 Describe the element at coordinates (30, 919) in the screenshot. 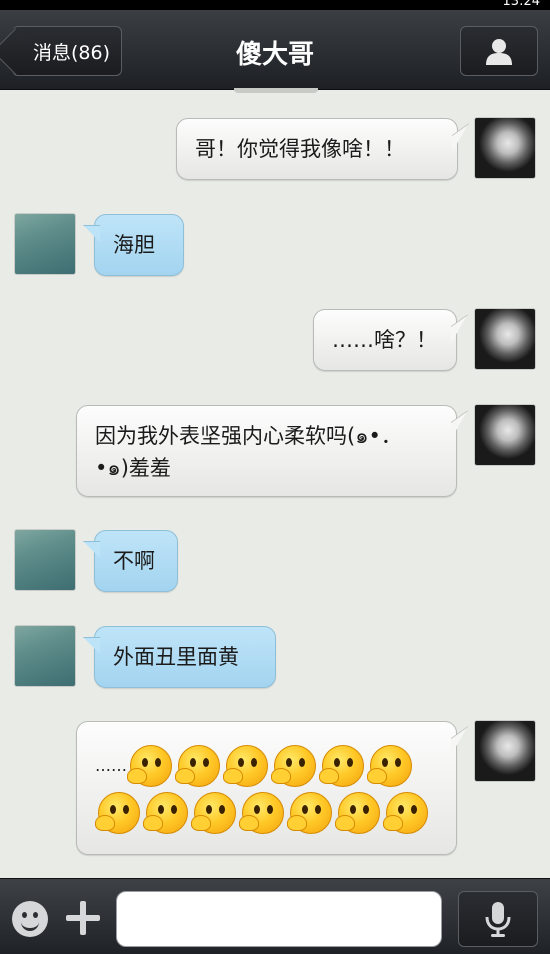

I see `smiley-icon` at that location.